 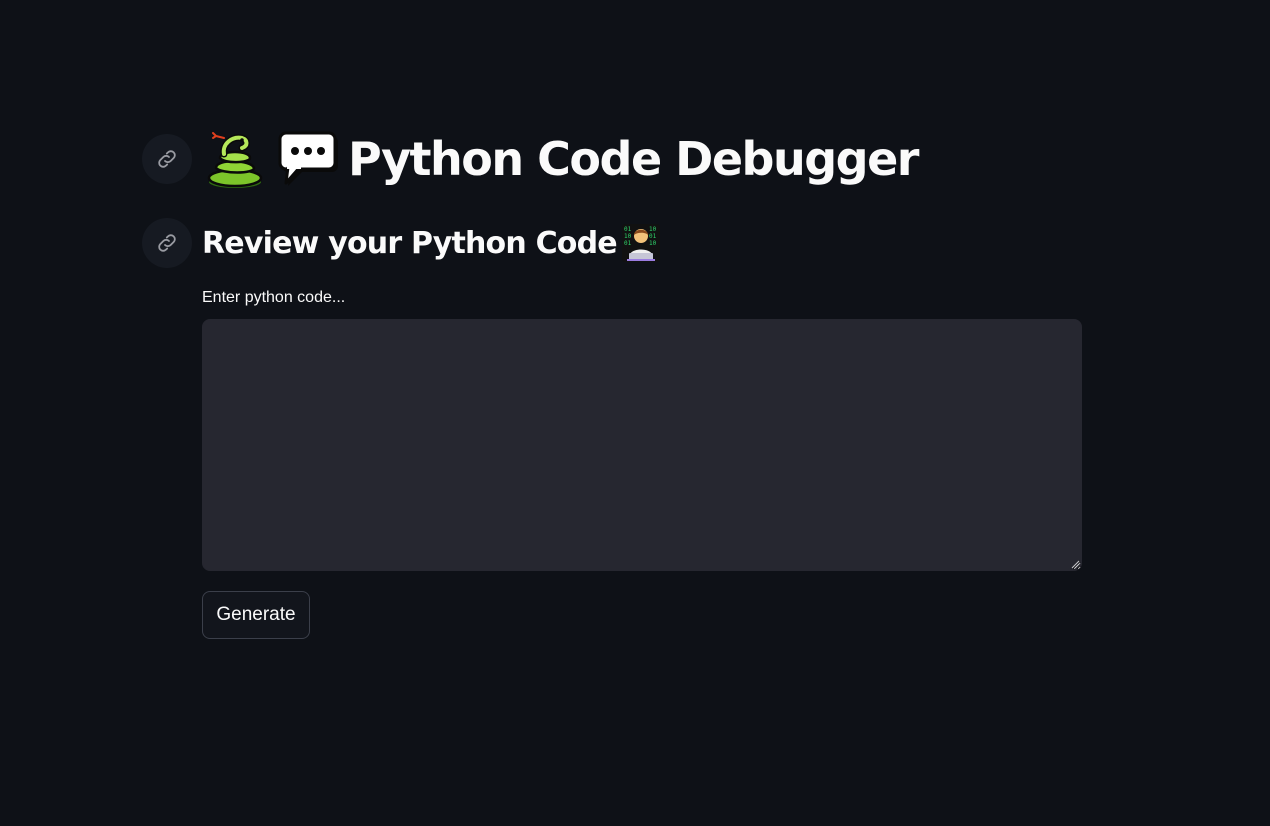 I want to click on title-text: Python Code Debugger, so click(x=633, y=159).